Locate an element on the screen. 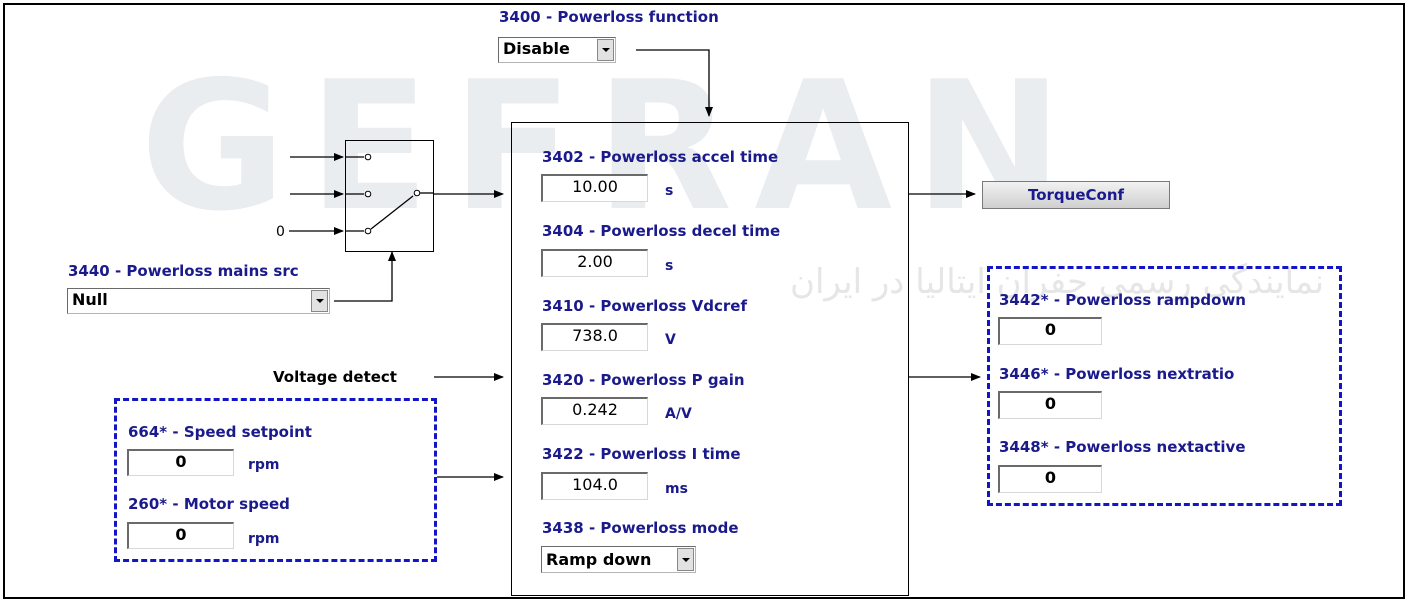  i-time-label: 3422 - Powerloss I time is located at coordinates (641, 454).